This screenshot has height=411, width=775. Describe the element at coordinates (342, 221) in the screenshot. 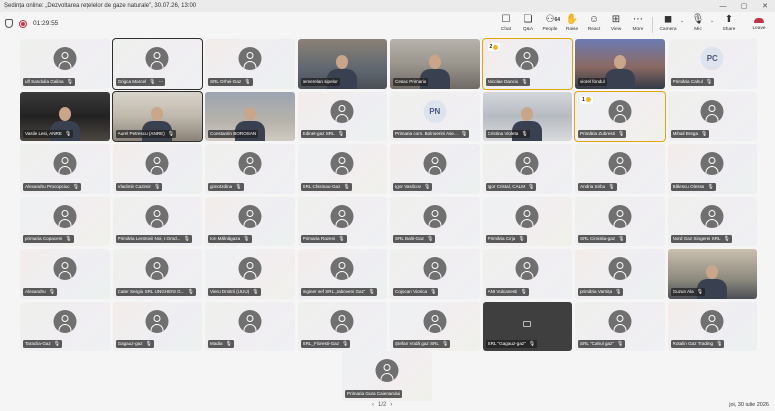

I see `participant-tile: Primaria Razeni 🎙` at that location.